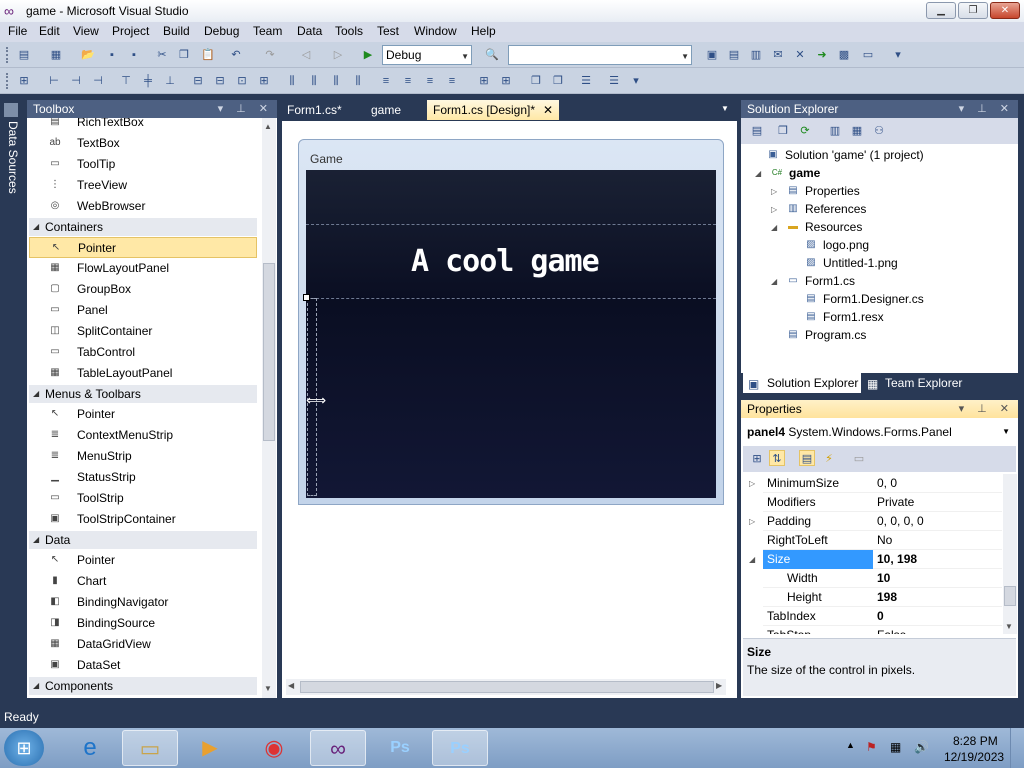  What do you see at coordinates (506, 687) in the screenshot?
I see `designer-horizontal-scrollbar: ◀ ▶` at bounding box center [506, 687].